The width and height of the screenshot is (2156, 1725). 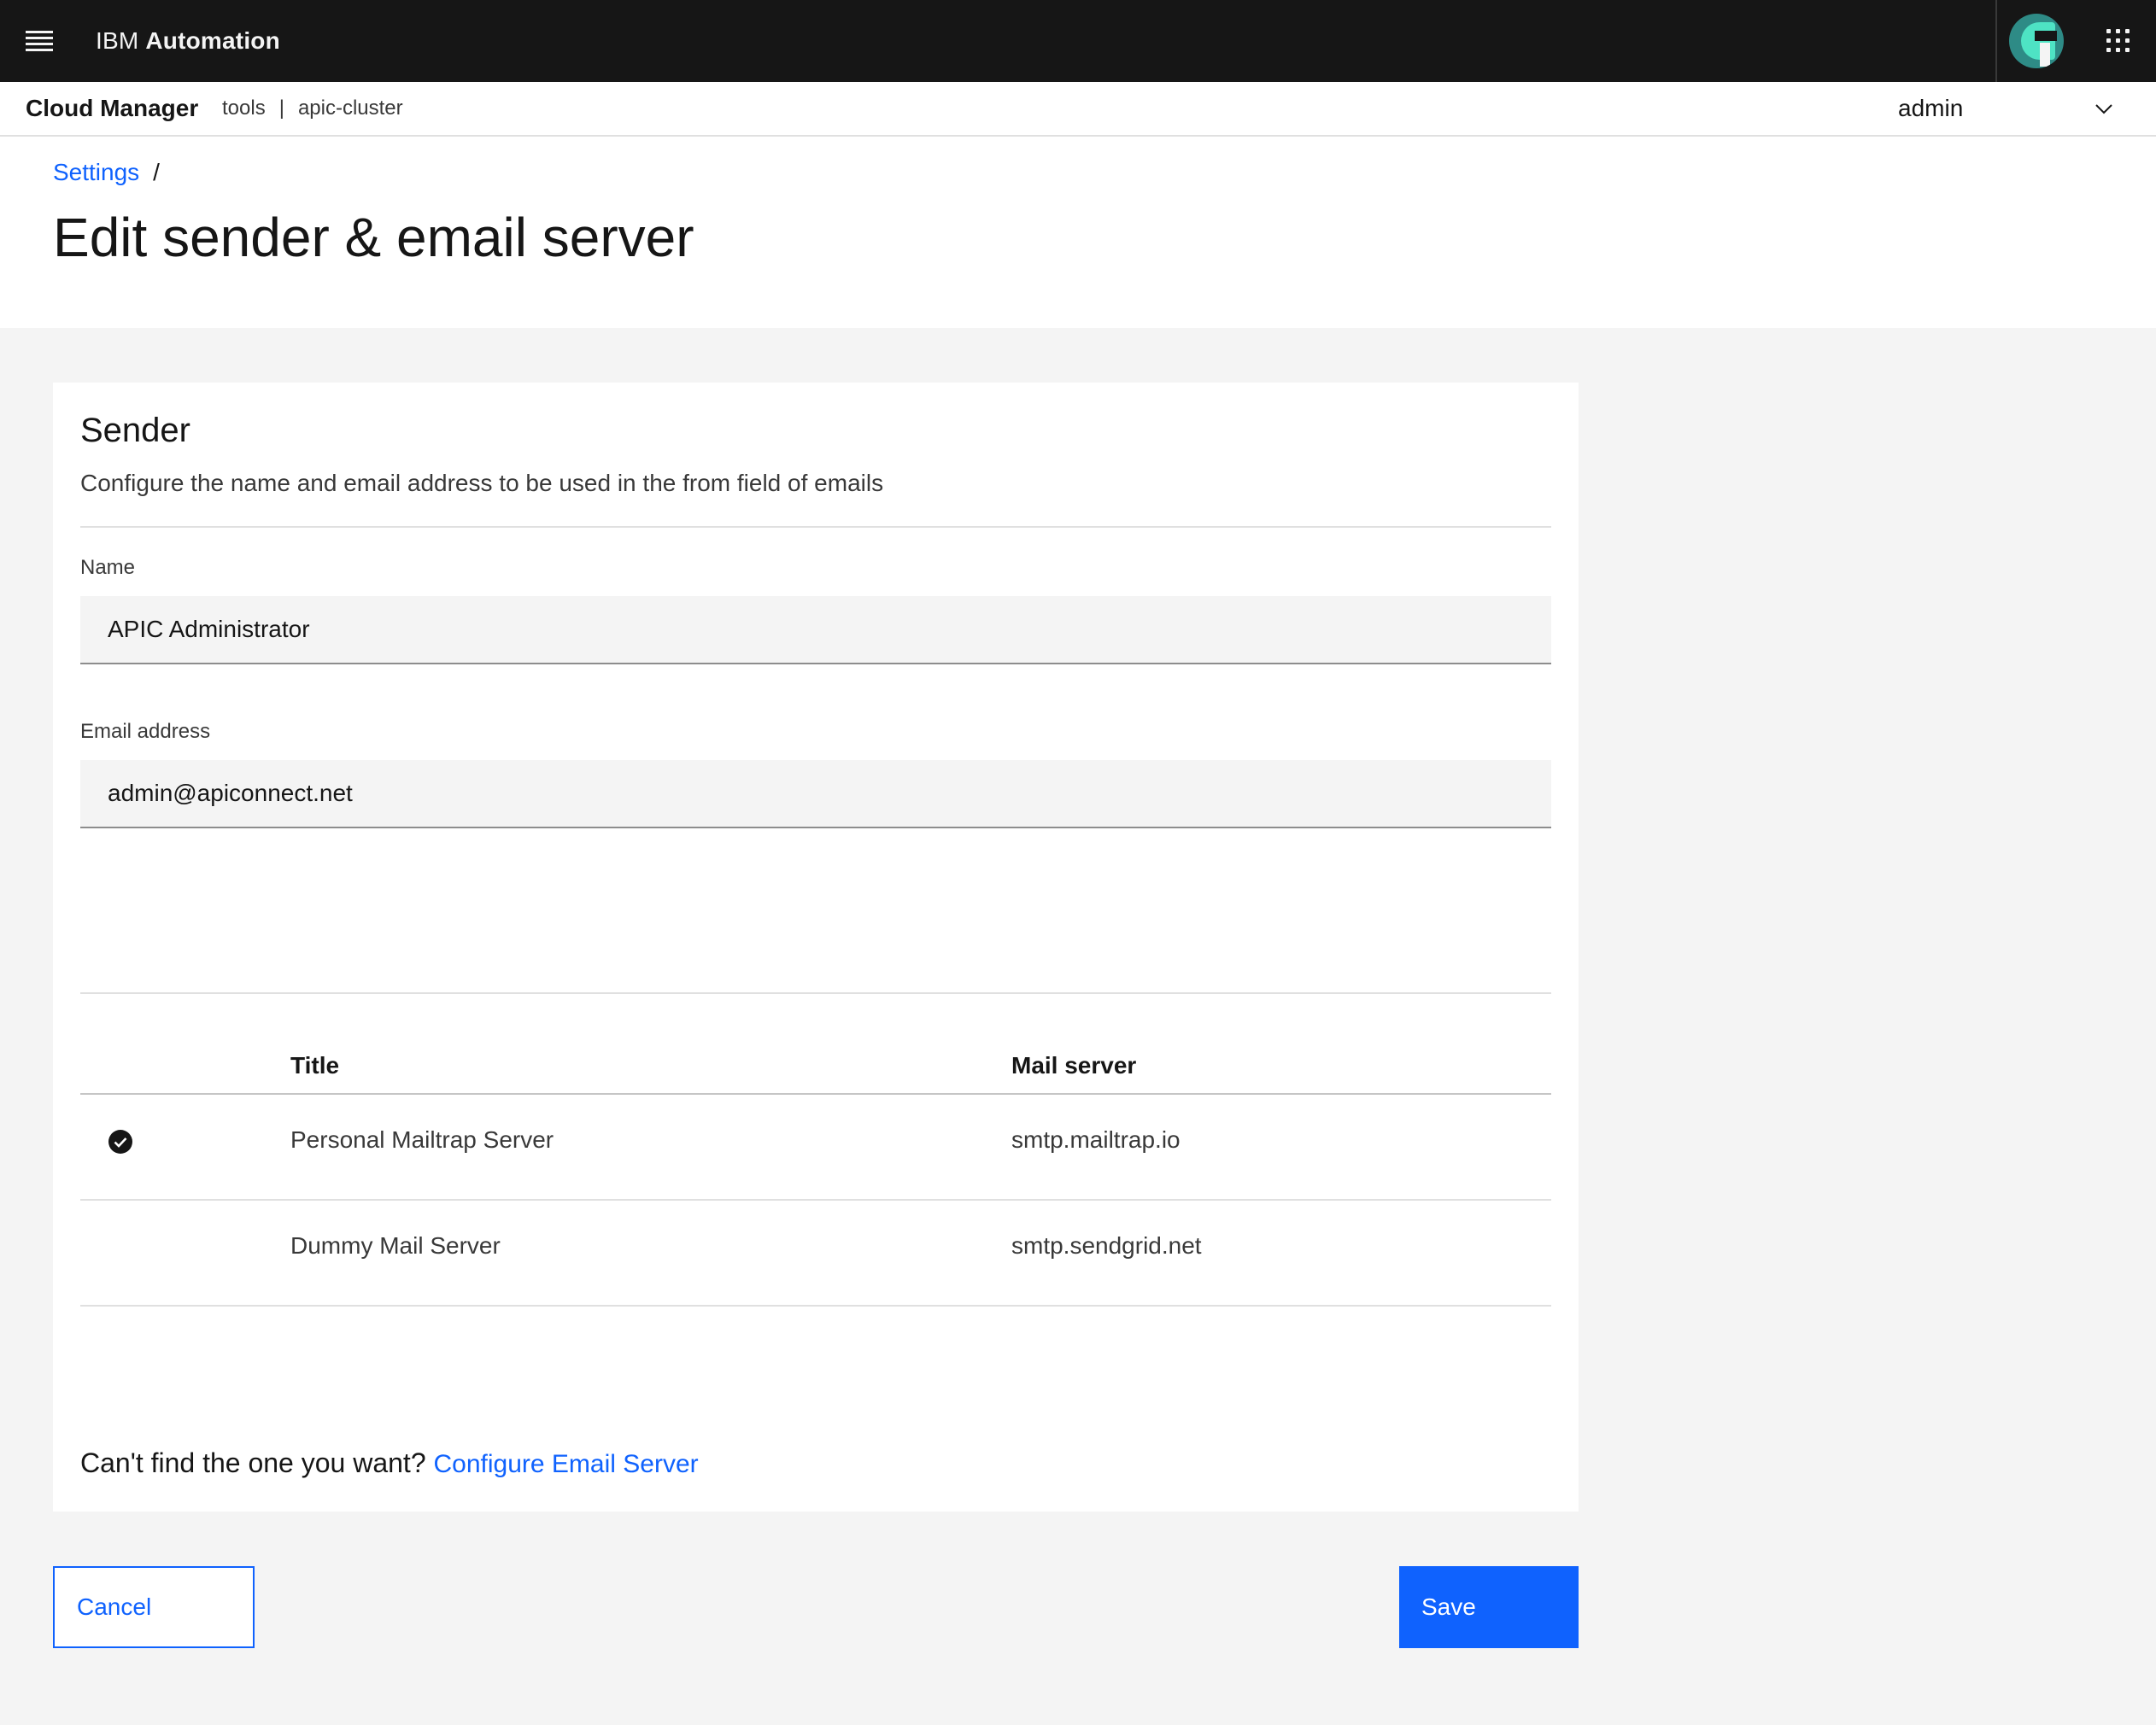 I want to click on top-header: IBM Automation, so click(x=1078, y=41).